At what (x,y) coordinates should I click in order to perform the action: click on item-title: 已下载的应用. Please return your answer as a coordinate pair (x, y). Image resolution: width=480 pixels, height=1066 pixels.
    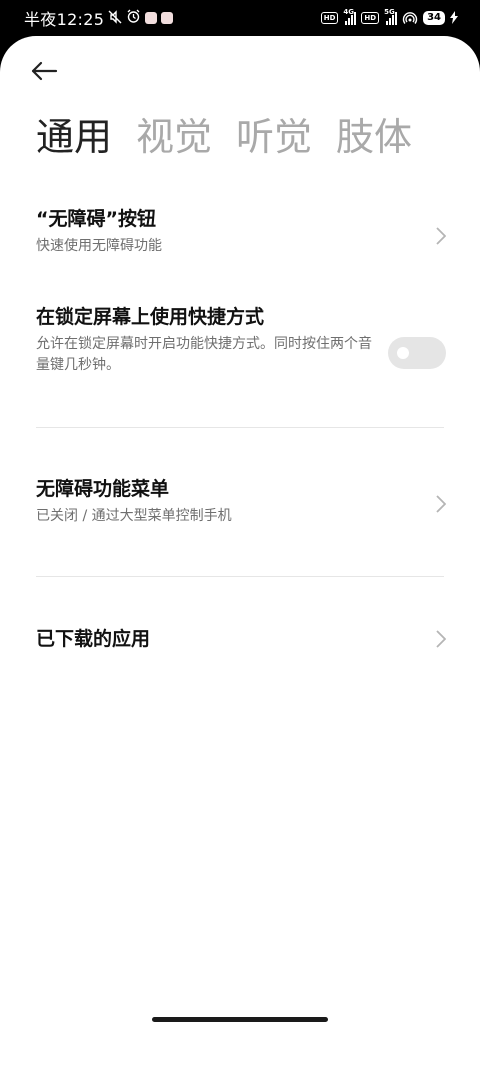
    Looking at the image, I should click on (93, 639).